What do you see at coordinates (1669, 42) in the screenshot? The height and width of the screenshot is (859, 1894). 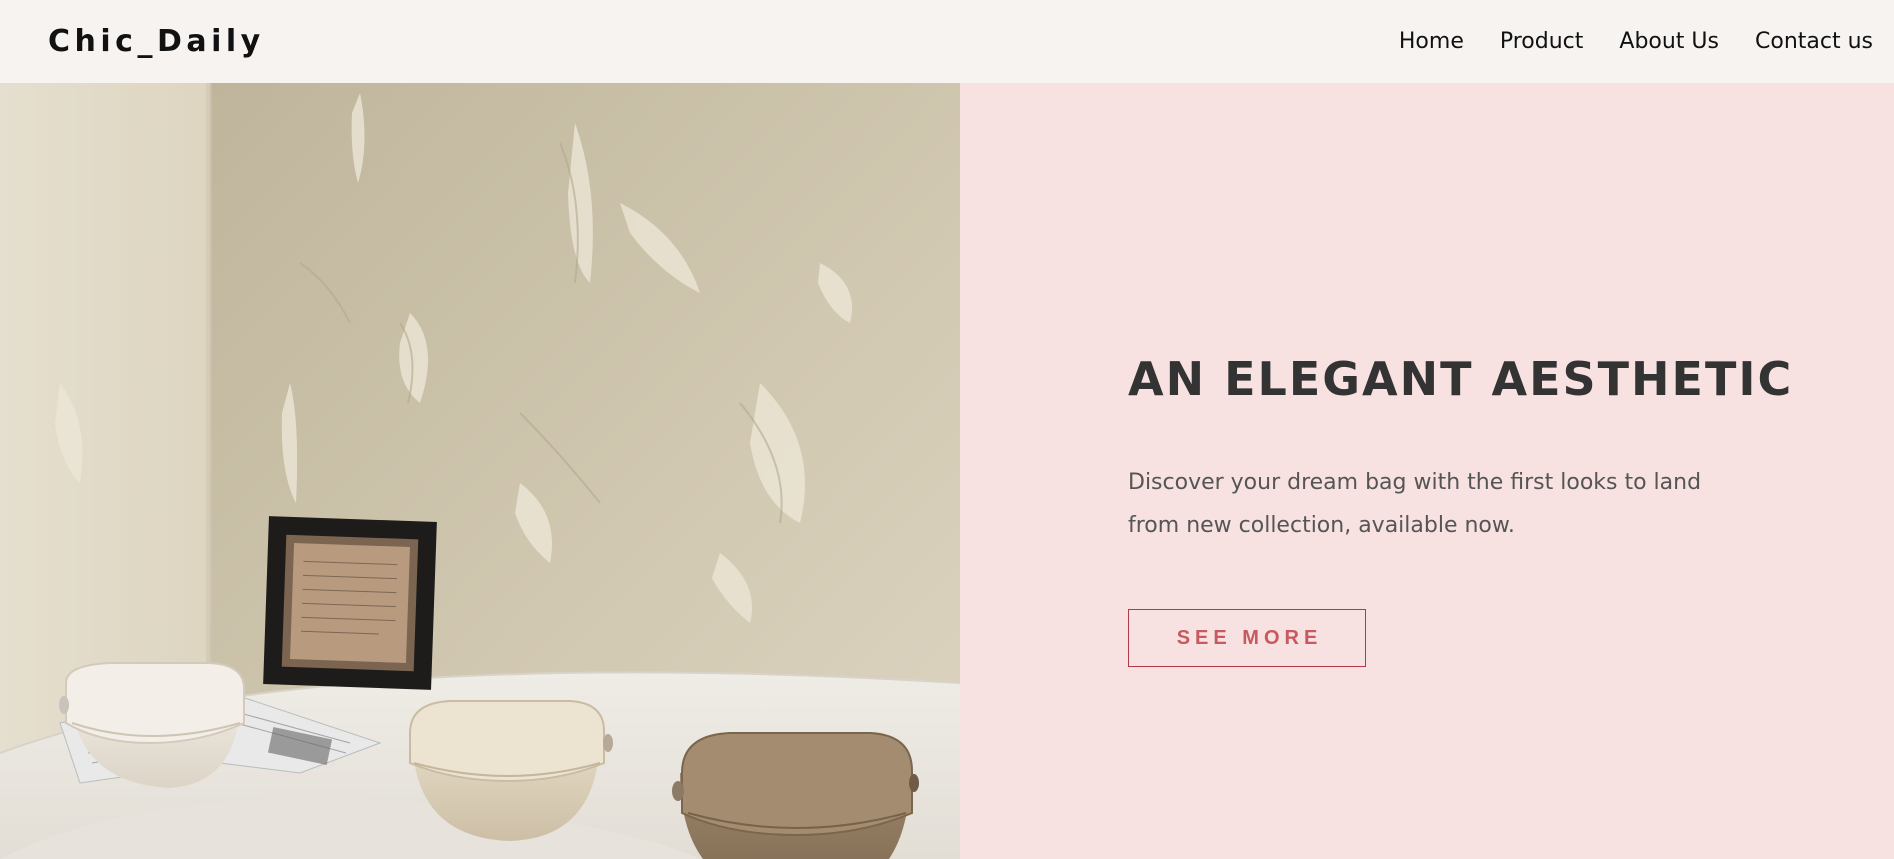 I see `nav-link-about-us: About Us` at bounding box center [1669, 42].